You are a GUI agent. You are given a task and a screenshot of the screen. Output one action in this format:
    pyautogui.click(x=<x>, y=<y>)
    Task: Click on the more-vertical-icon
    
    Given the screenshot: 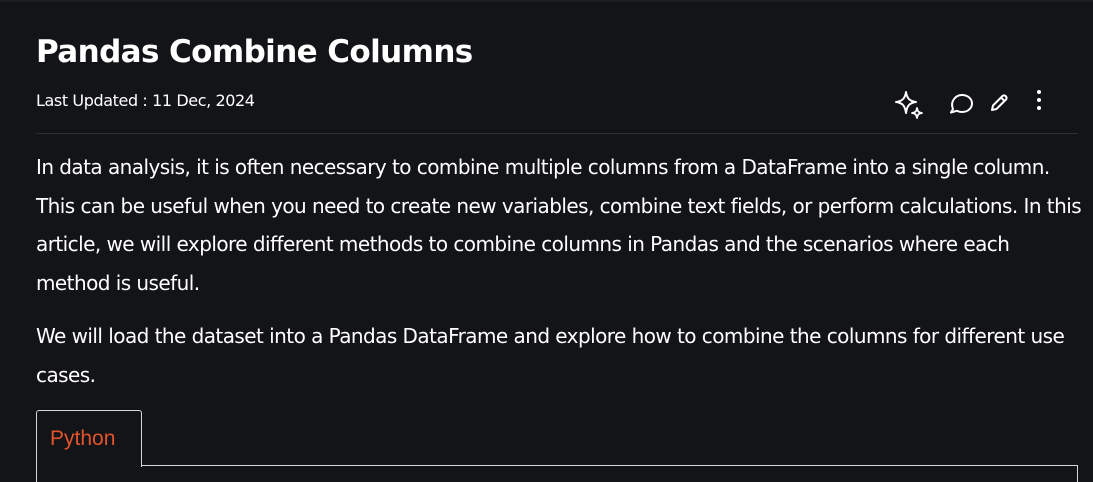 What is the action you would take?
    pyautogui.click(x=1039, y=100)
    